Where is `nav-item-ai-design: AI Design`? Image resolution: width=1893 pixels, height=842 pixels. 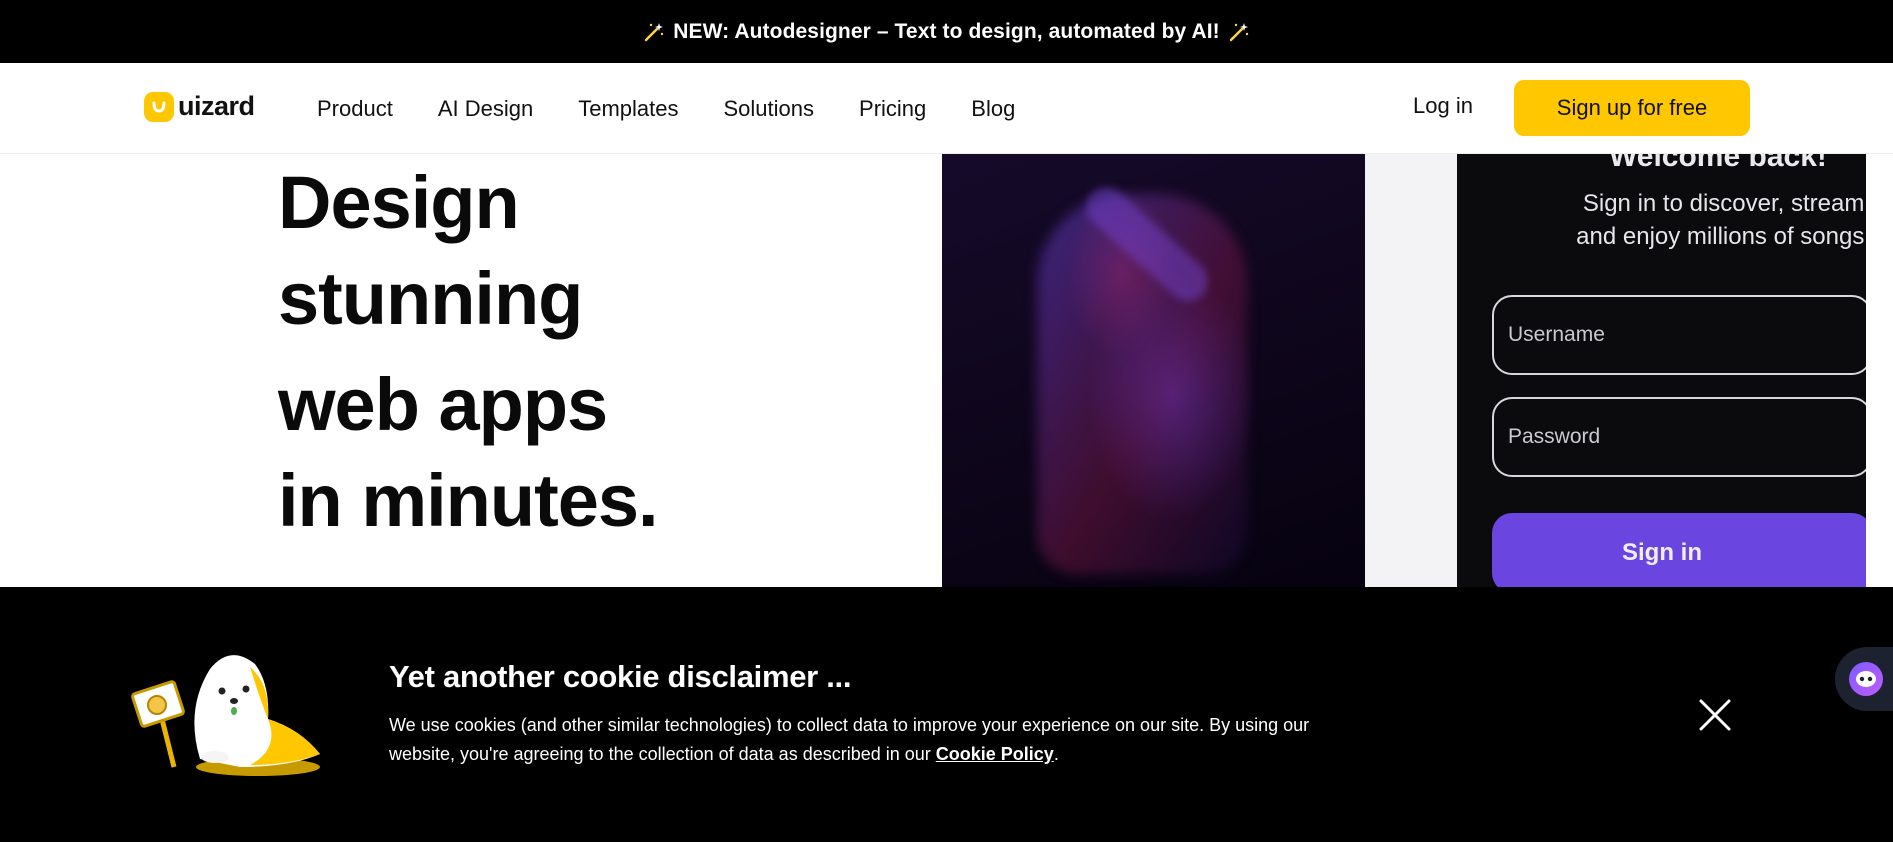 nav-item-ai-design: AI Design is located at coordinates (485, 109).